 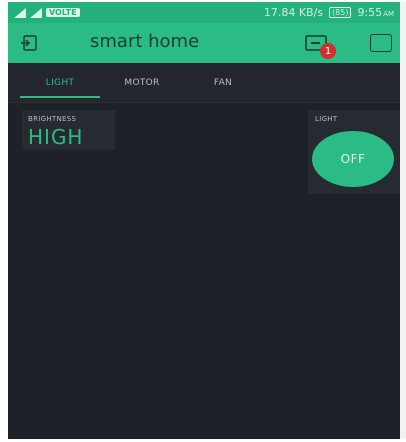 I want to click on tab-bar: LIGHT MOTOR FAN, so click(x=204, y=83).